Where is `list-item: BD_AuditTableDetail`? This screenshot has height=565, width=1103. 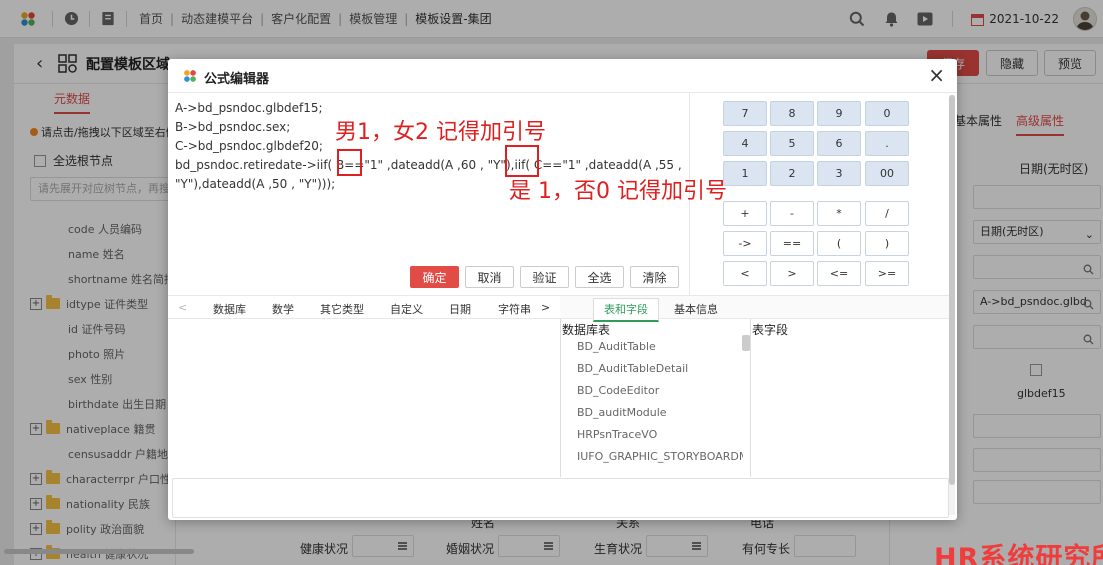
list-item: BD_AuditTableDetail is located at coordinates (632, 368).